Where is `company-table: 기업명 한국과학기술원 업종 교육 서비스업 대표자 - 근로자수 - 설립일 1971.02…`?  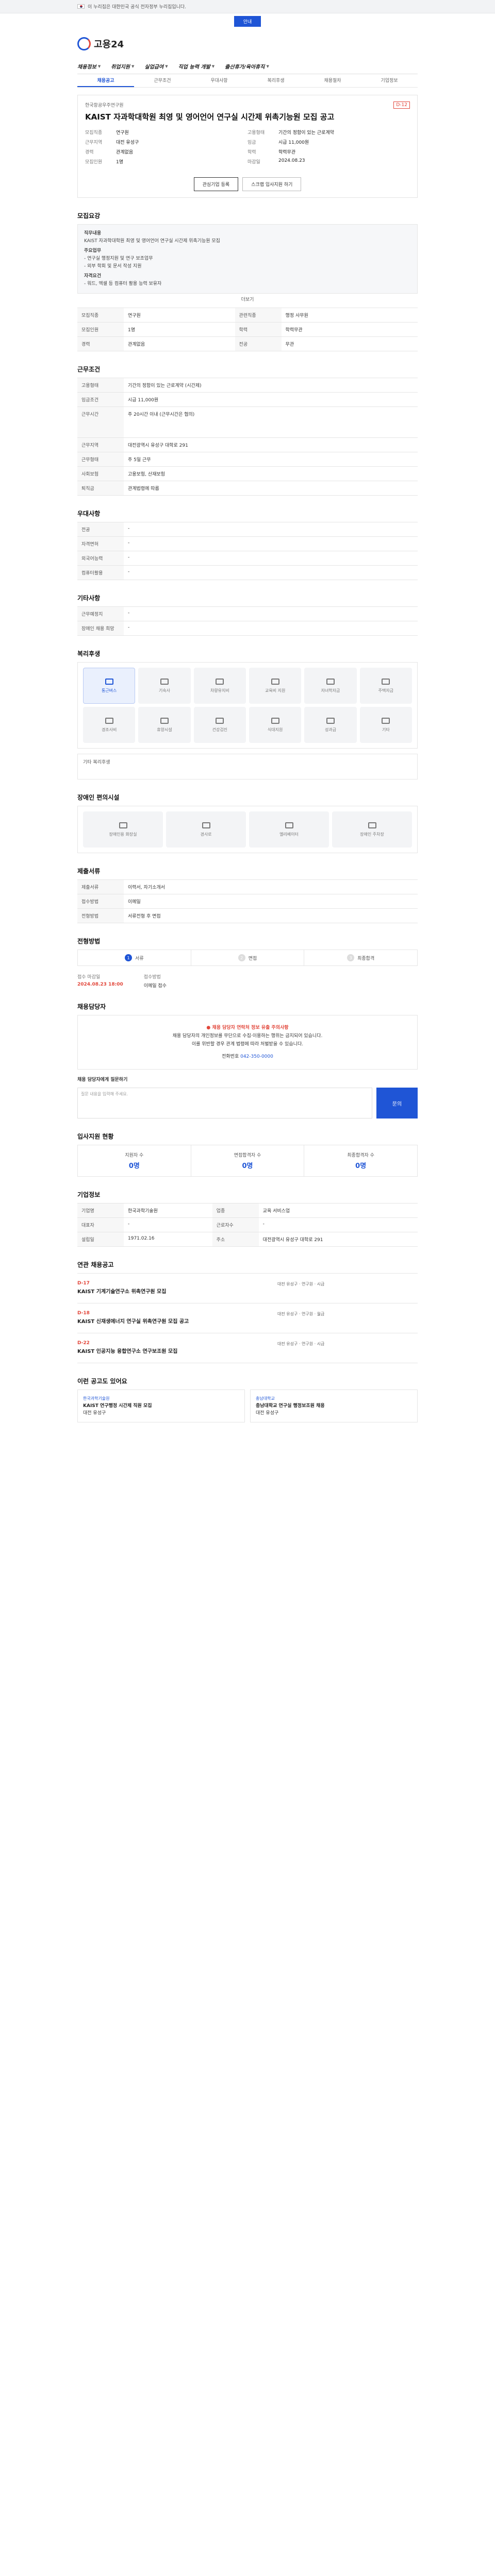
company-table: 기업명 한국과학기술원 업종 교육 서비스업 대표자 - 근로자수 - 설립일 1971.02… is located at coordinates (247, 1225).